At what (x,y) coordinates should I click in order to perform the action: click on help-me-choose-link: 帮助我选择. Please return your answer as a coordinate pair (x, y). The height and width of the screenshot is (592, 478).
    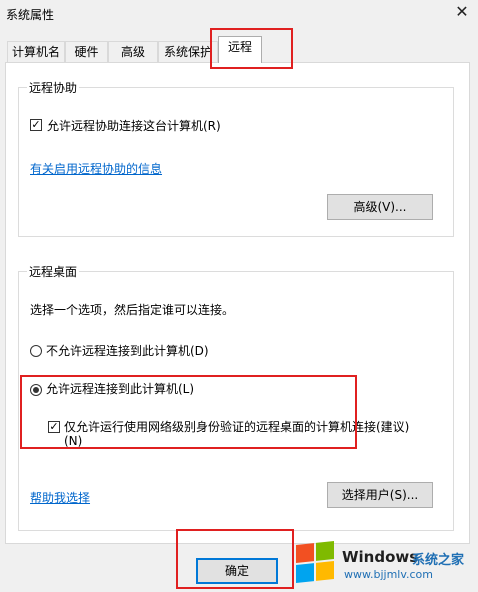
    Looking at the image, I should click on (60, 497).